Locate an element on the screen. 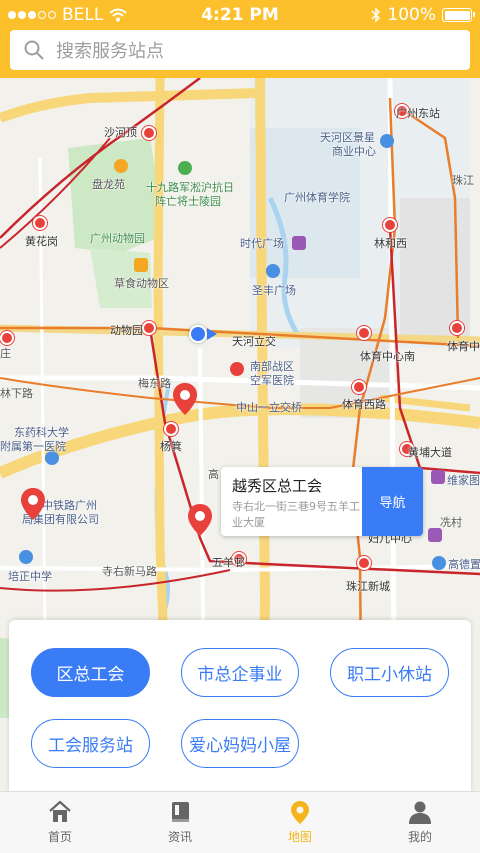 The width and height of the screenshot is (480, 853). hospital-icon is located at coordinates (237, 369).